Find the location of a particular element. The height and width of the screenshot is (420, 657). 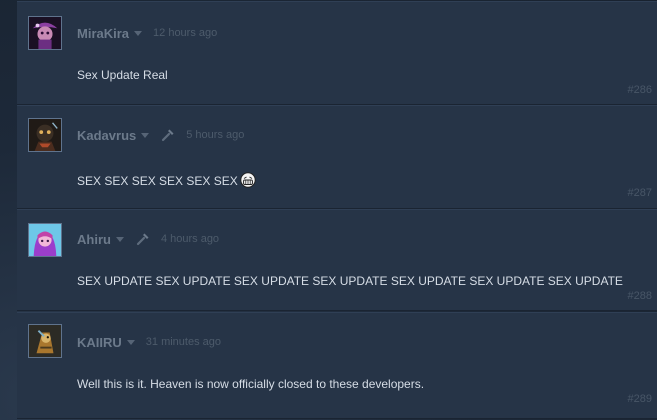

author-line: KAIIRU 31 minutes ago is located at coordinates (149, 342).